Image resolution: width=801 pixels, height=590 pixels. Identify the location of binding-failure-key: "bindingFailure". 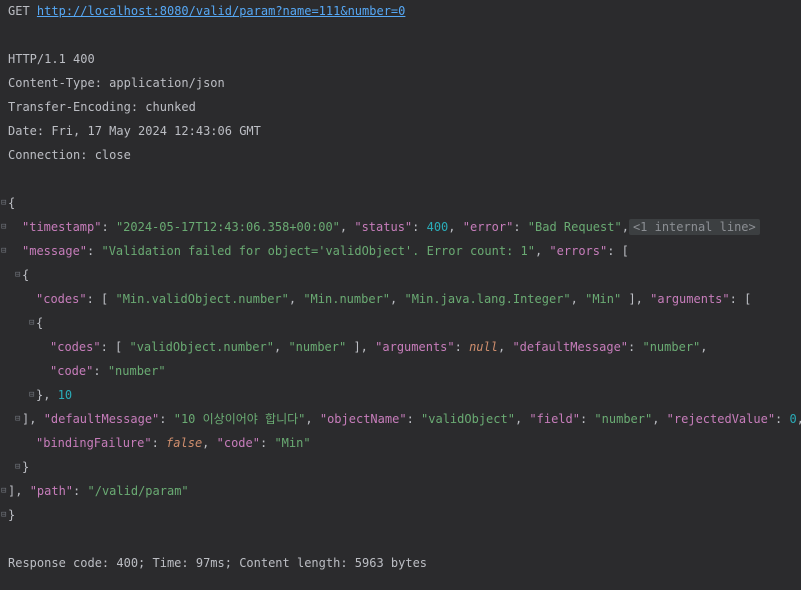
(94, 443).